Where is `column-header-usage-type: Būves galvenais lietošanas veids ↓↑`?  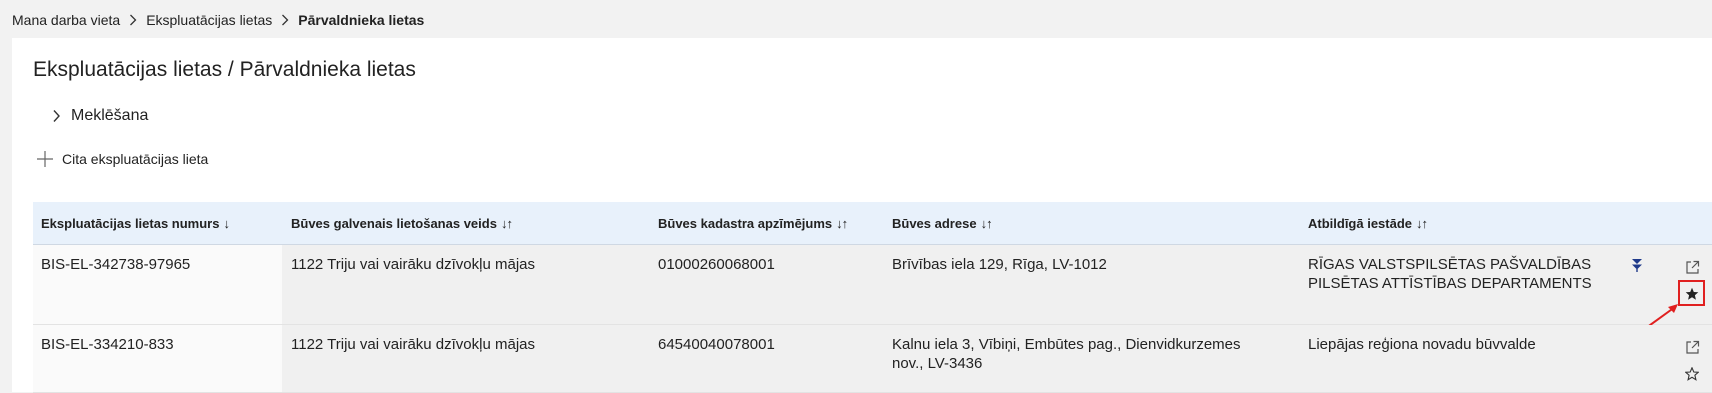 column-header-usage-type: Būves galvenais lietošanas veids ↓↑ is located at coordinates (402, 223).